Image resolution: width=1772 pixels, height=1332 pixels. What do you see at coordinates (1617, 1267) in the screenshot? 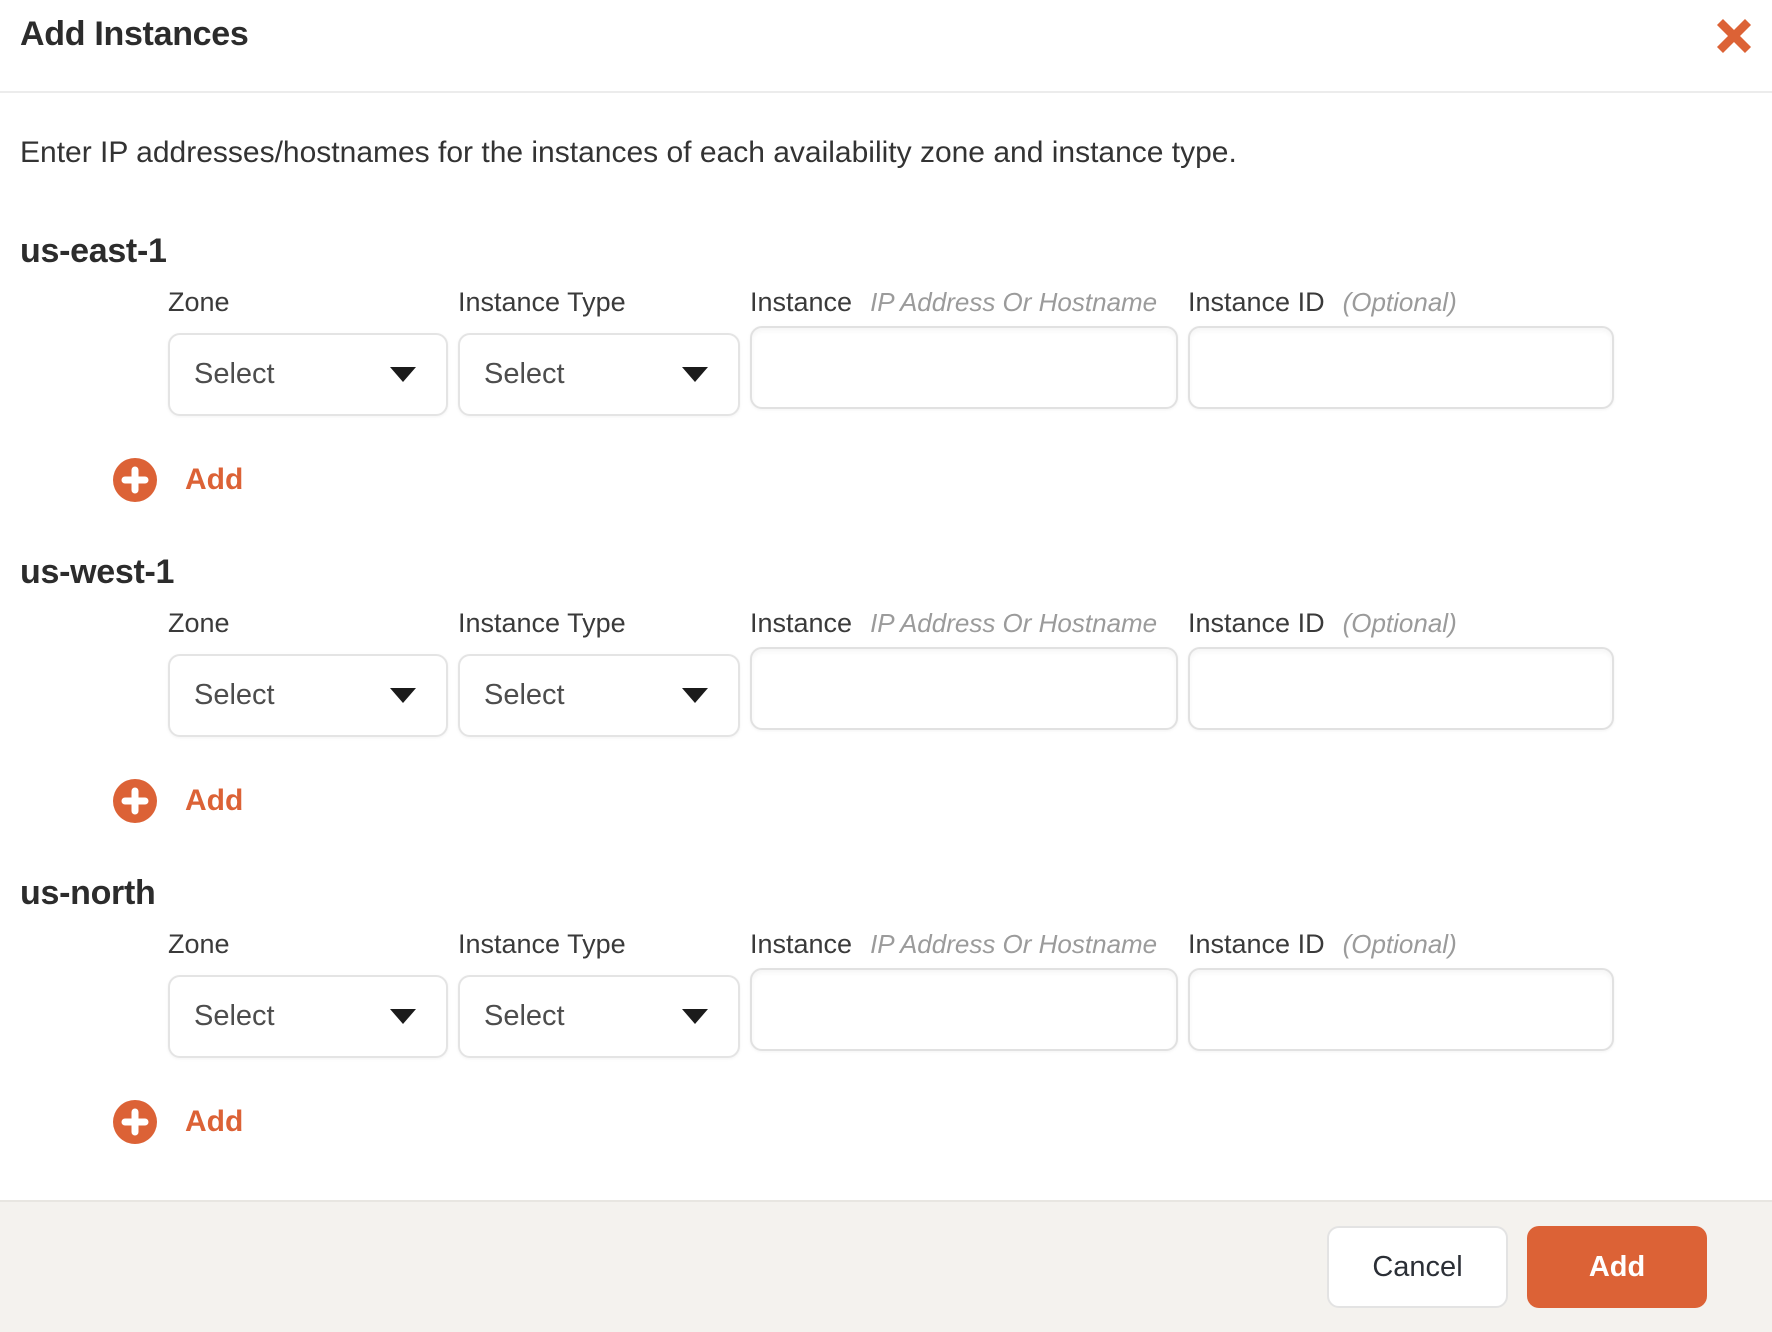
I see `add-button: Add` at bounding box center [1617, 1267].